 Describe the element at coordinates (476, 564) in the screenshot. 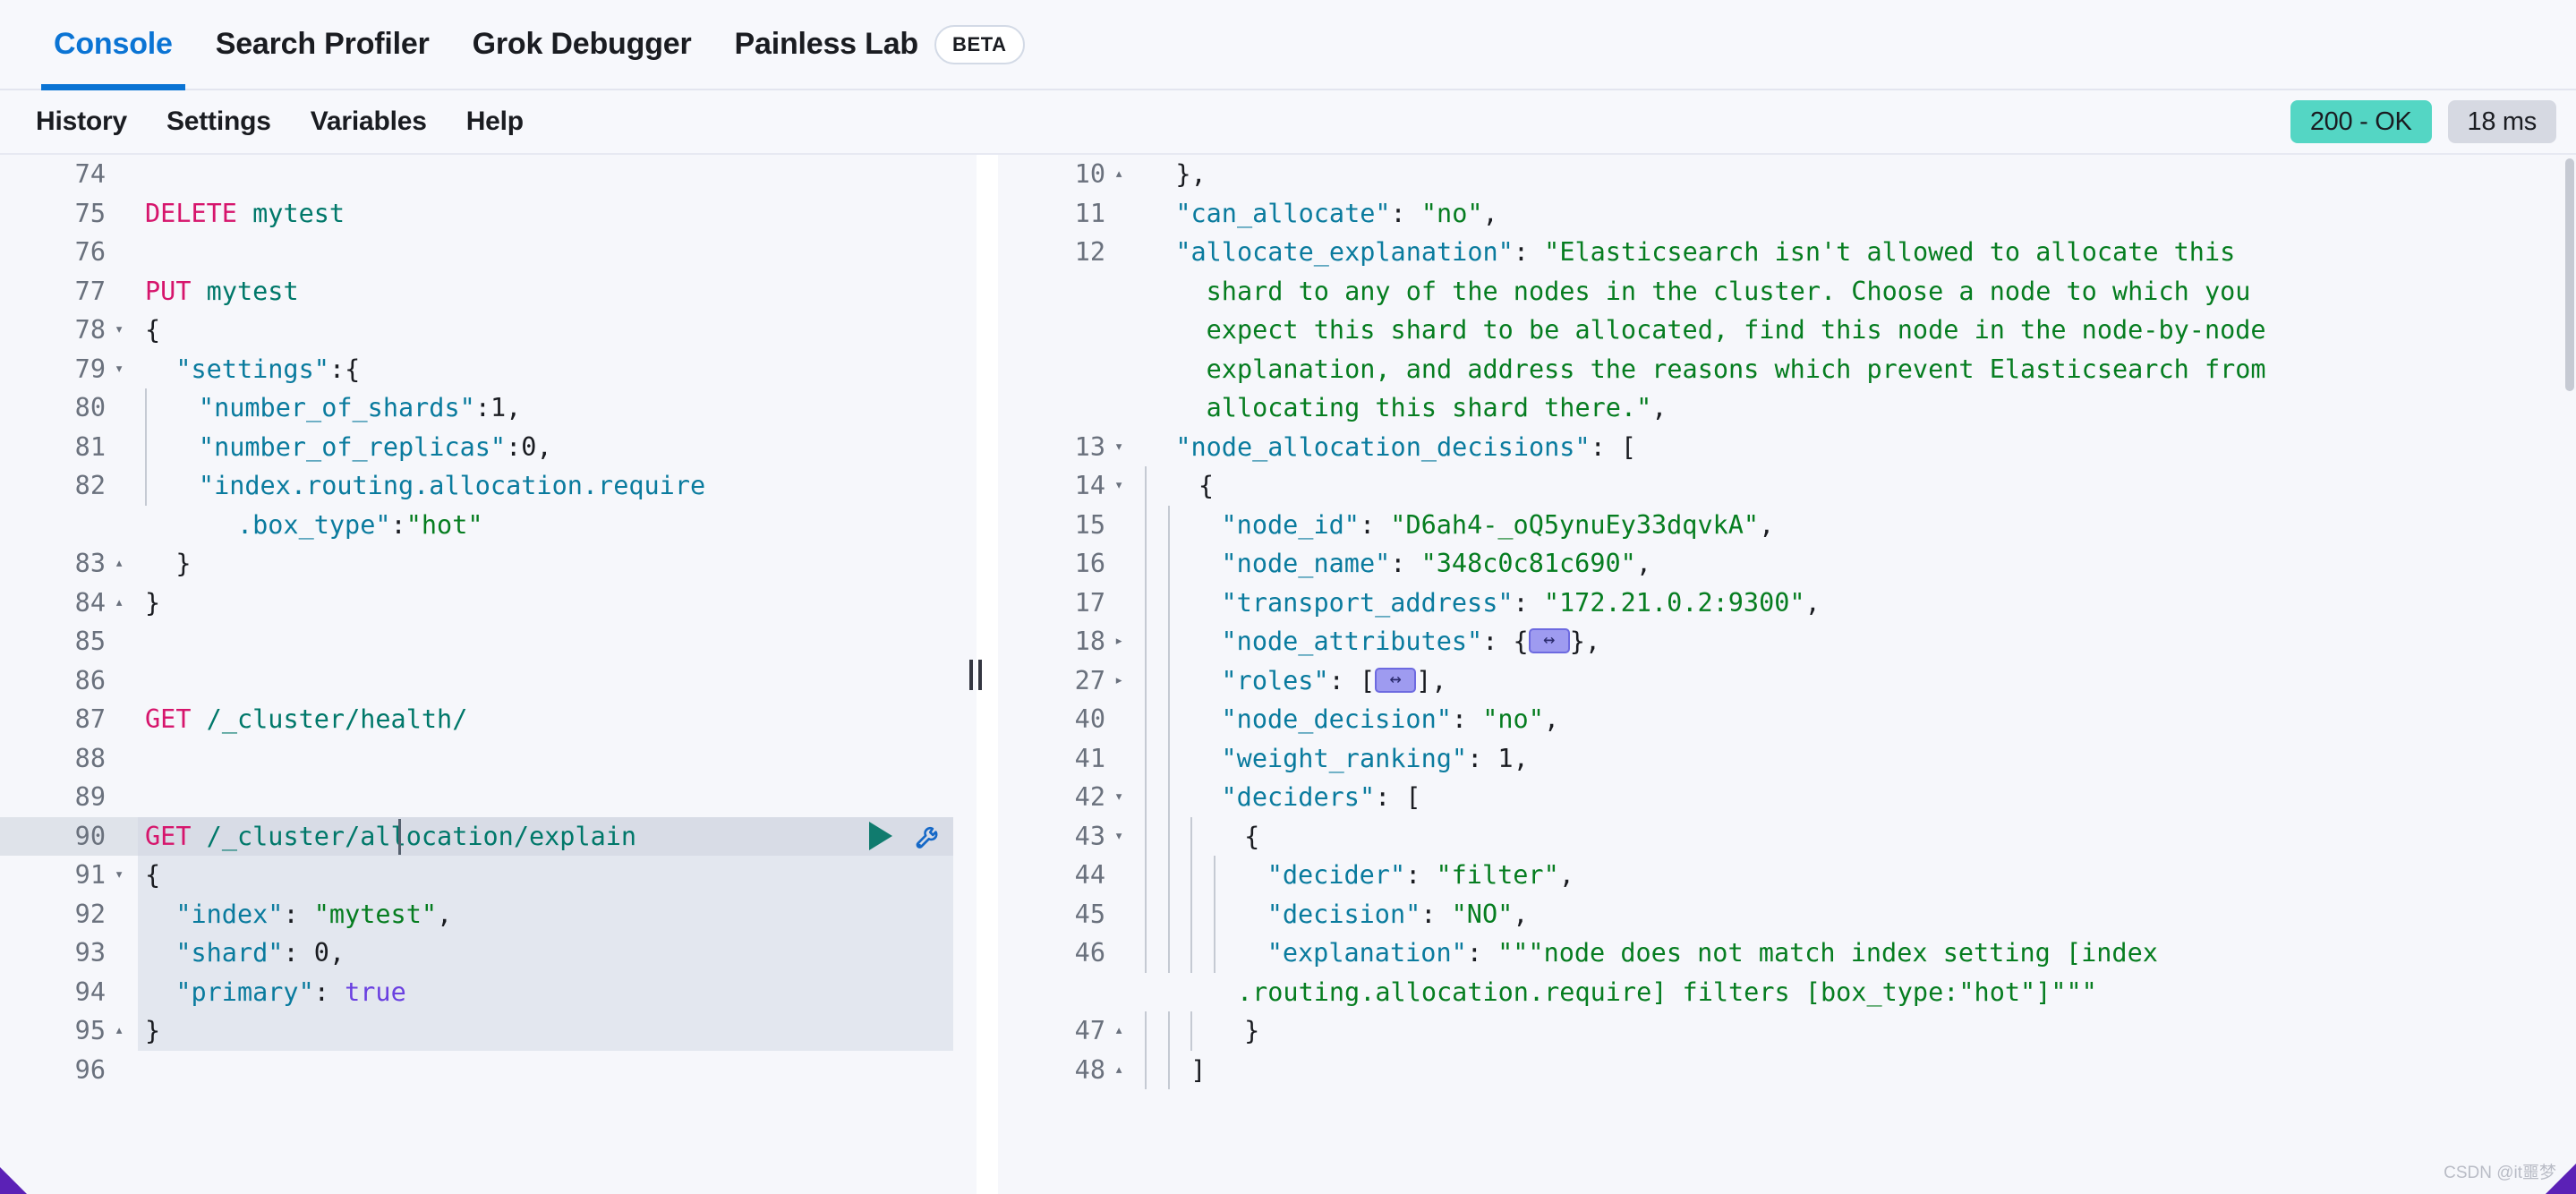

I see `code-line: 83 ▴ }` at that location.